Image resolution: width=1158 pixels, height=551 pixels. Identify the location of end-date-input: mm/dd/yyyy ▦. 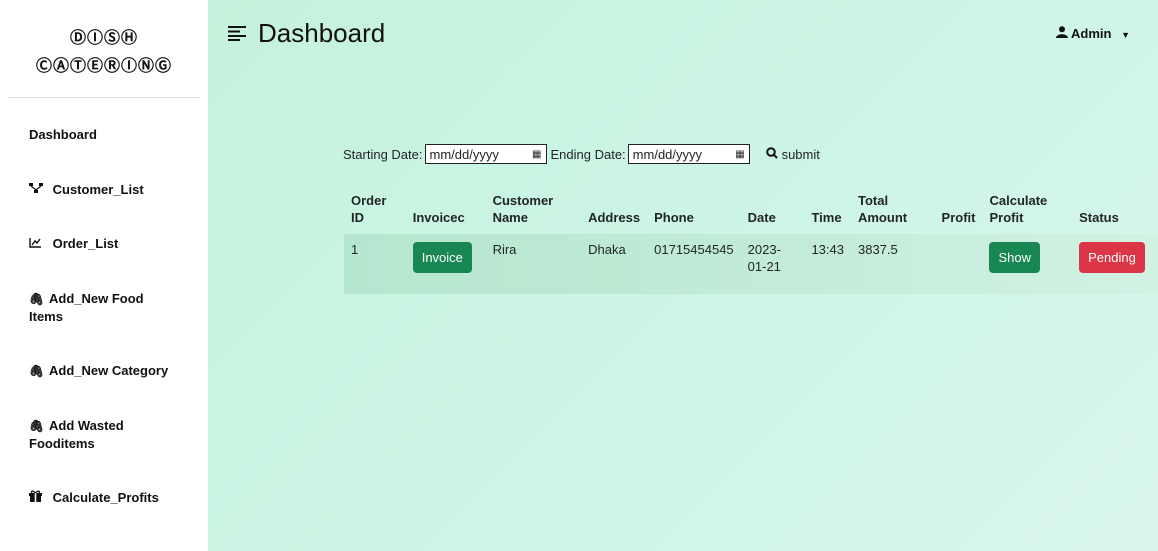
(688, 154).